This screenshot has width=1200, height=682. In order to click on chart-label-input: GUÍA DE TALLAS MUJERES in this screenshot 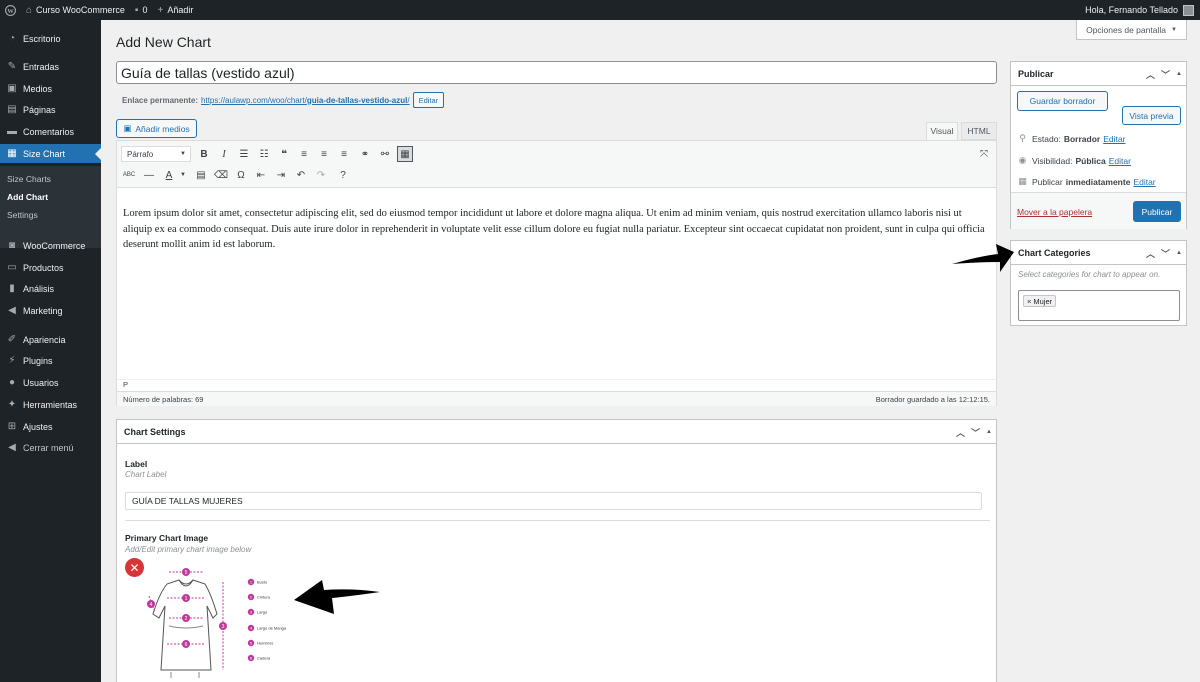, I will do `click(553, 501)`.